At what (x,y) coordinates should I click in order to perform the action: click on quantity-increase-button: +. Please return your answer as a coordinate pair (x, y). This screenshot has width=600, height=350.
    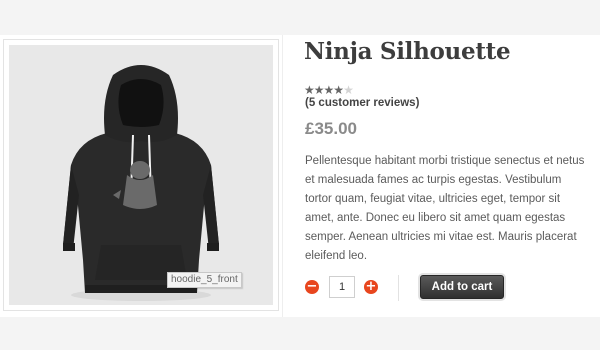
    Looking at the image, I should click on (371, 287).